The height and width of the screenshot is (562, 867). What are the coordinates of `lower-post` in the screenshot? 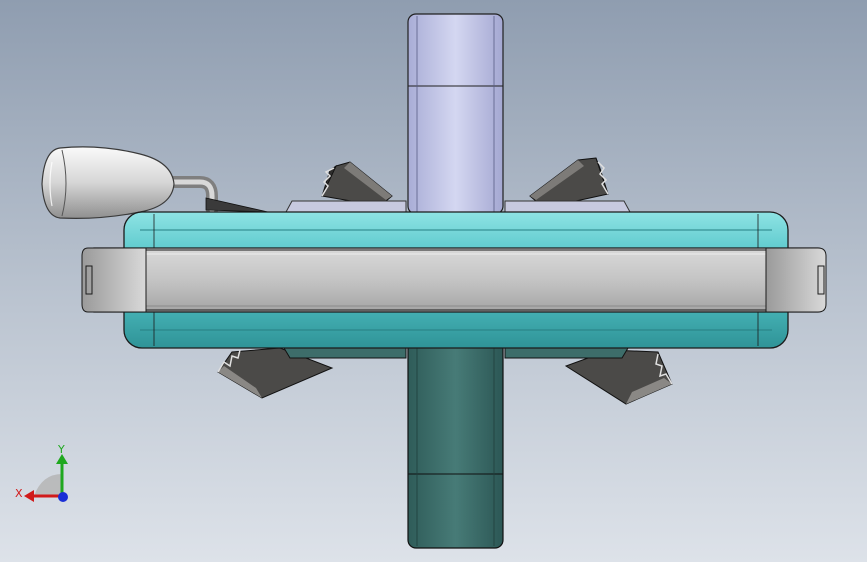 It's located at (455, 444).